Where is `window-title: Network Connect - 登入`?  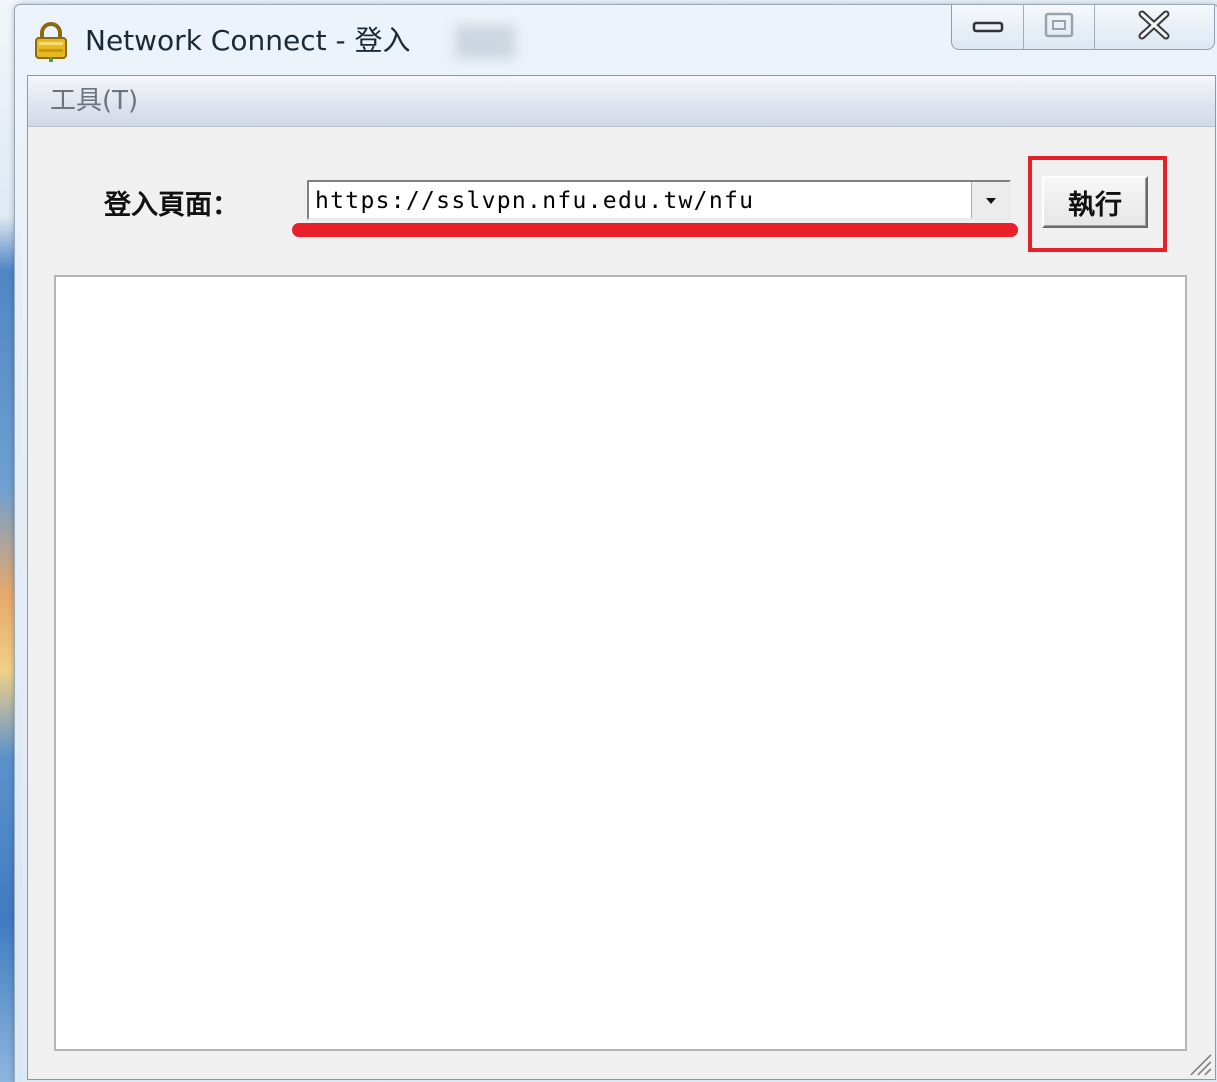
window-title: Network Connect - 登入 is located at coordinates (248, 40).